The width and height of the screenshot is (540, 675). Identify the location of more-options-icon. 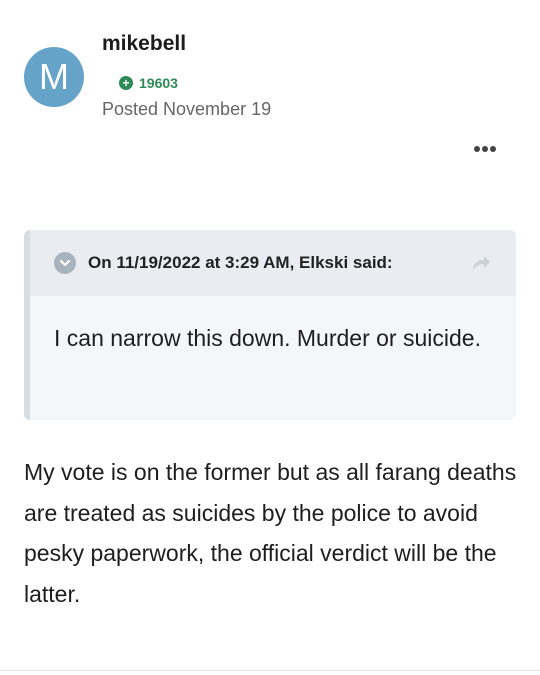
(485, 149).